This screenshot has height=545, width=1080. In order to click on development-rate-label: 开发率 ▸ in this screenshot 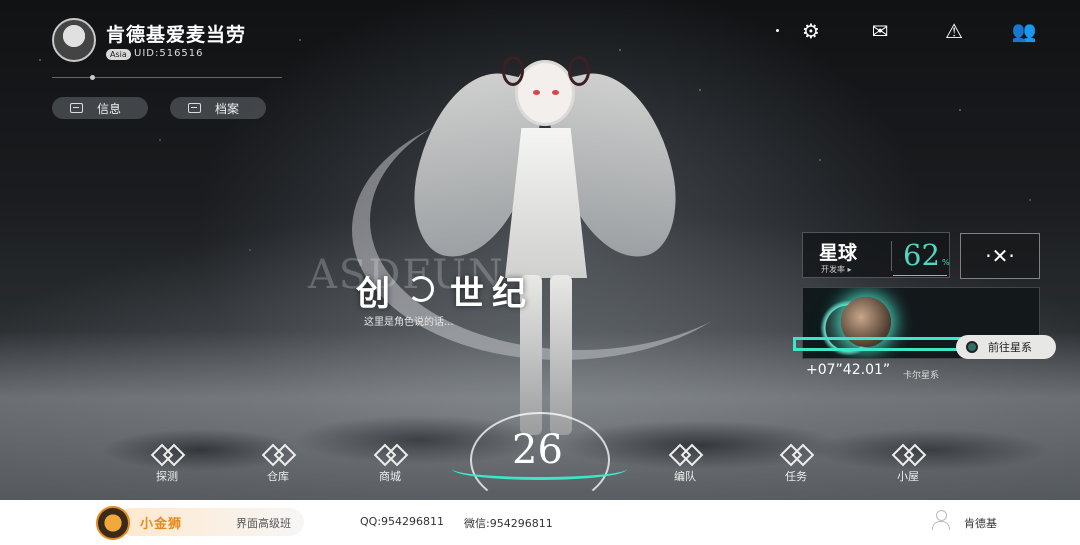, I will do `click(836, 269)`.